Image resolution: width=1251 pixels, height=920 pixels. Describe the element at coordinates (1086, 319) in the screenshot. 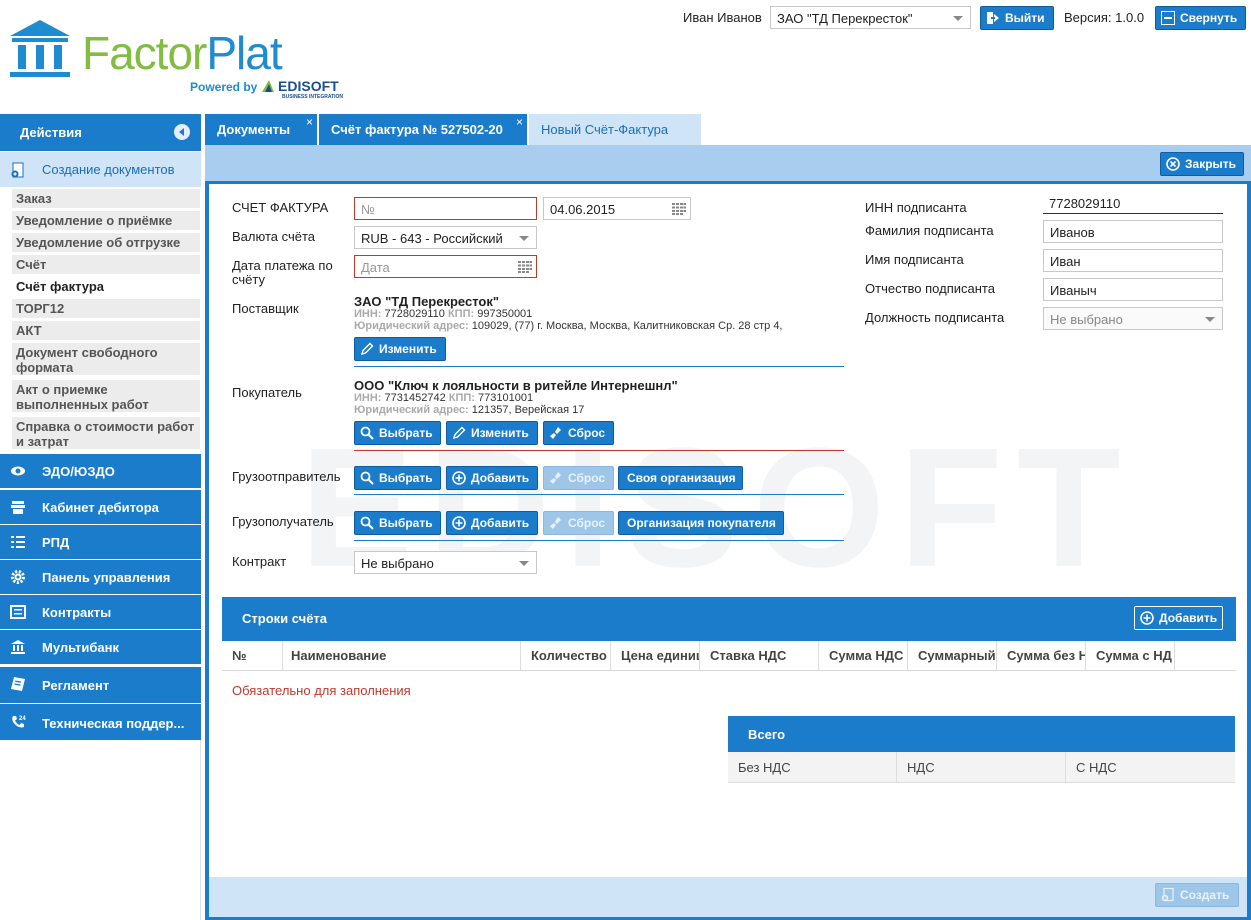

I see `signer-position-value: Не выбрано` at that location.